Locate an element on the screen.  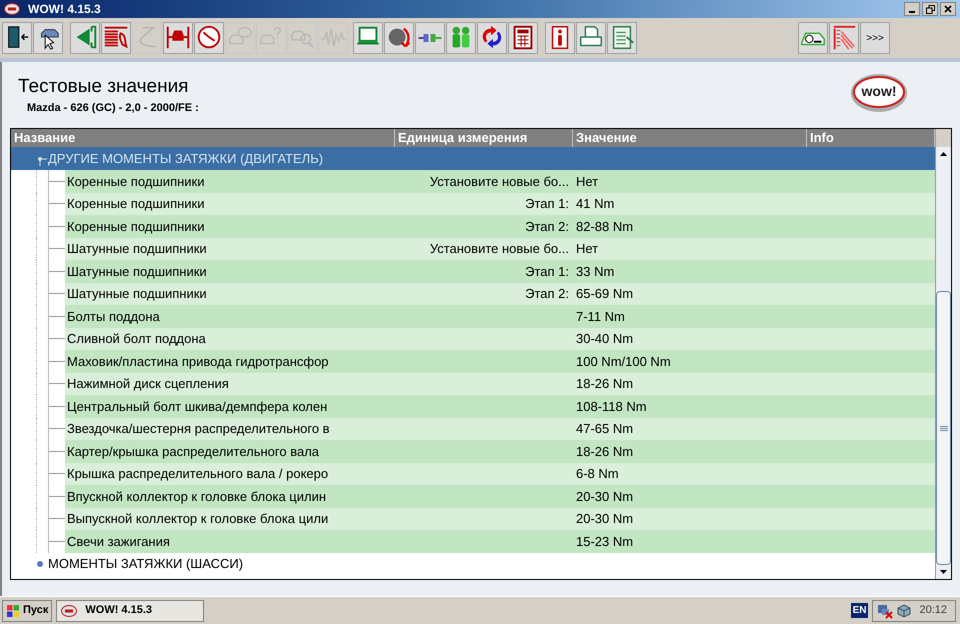
table-row: Крышка распределительного вала / рокеро 6-8 Nm is located at coordinates (500, 473).